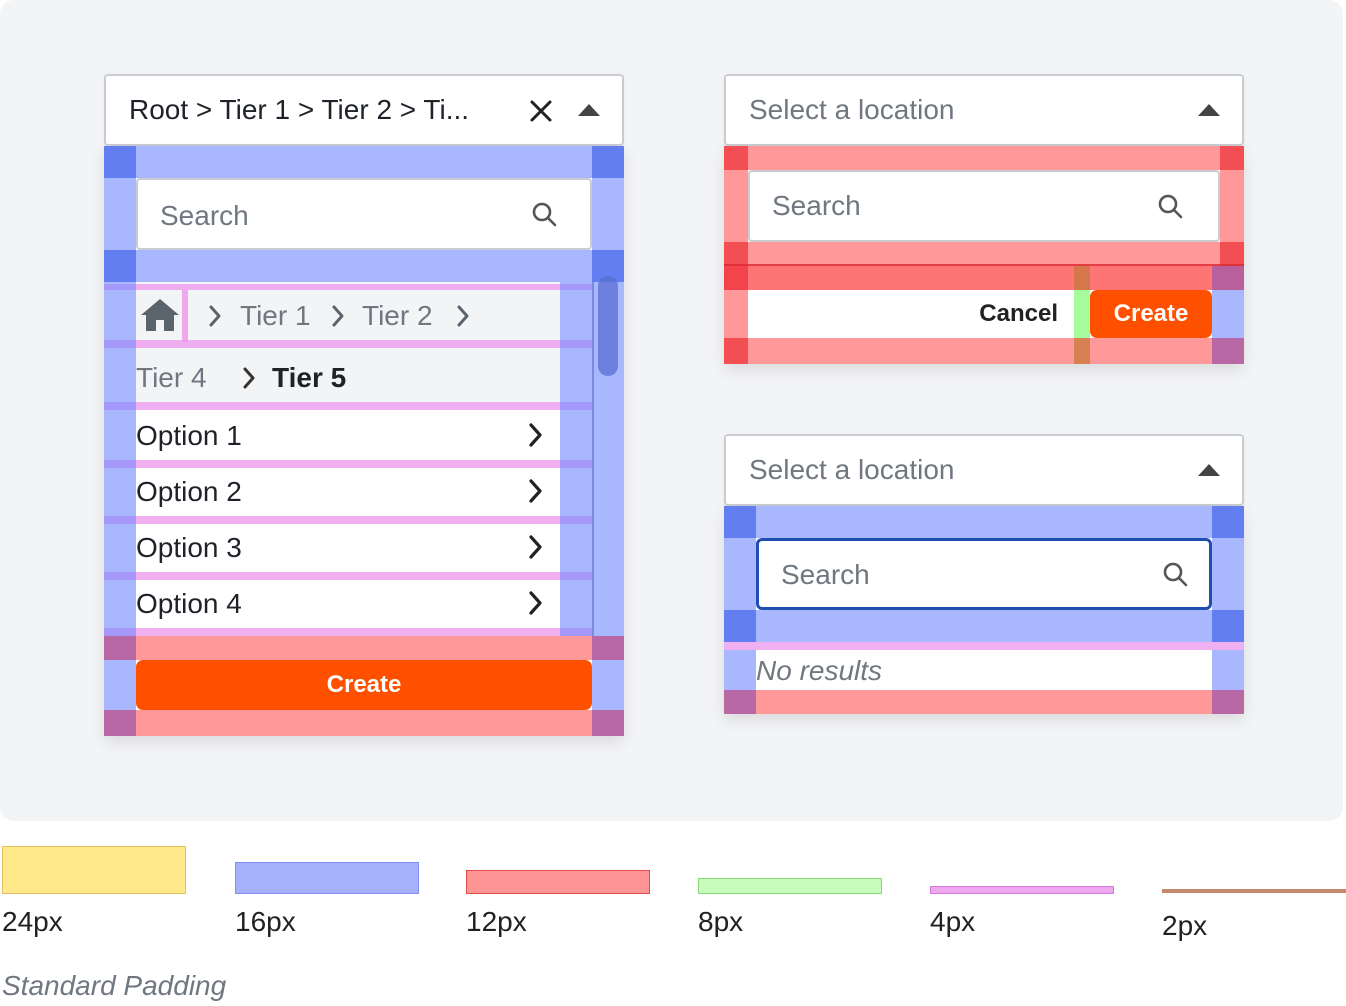 The height and width of the screenshot is (1006, 1346). What do you see at coordinates (397, 316) in the screenshot?
I see `breadcrumb-item: Tier 2` at bounding box center [397, 316].